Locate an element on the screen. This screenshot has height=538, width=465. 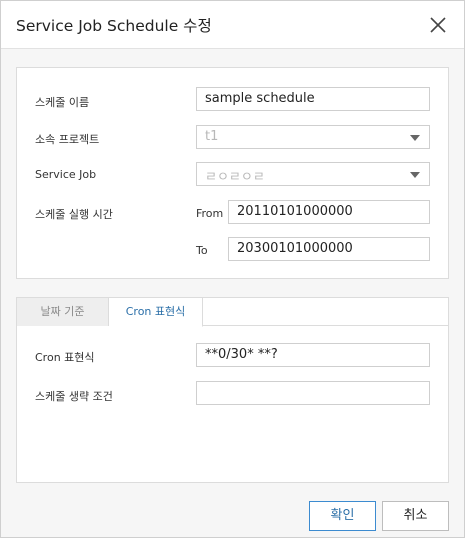
service-job-select-value: ㄹㅇㄹㅇㄹ is located at coordinates (235, 177).